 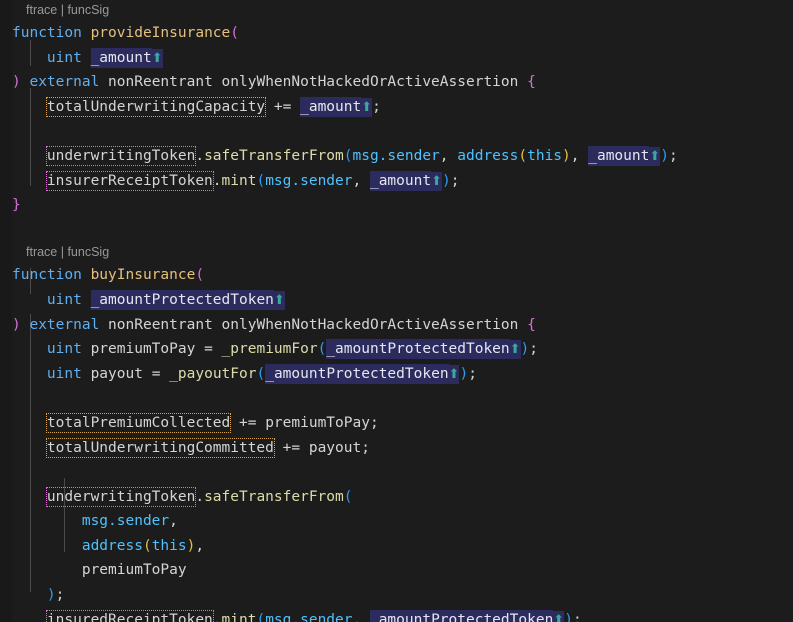 What do you see at coordinates (370, 324) in the screenshot?
I see `modifier-onlywhennothacked: onlyWhenNotHackedOrActiveAssertion` at bounding box center [370, 324].